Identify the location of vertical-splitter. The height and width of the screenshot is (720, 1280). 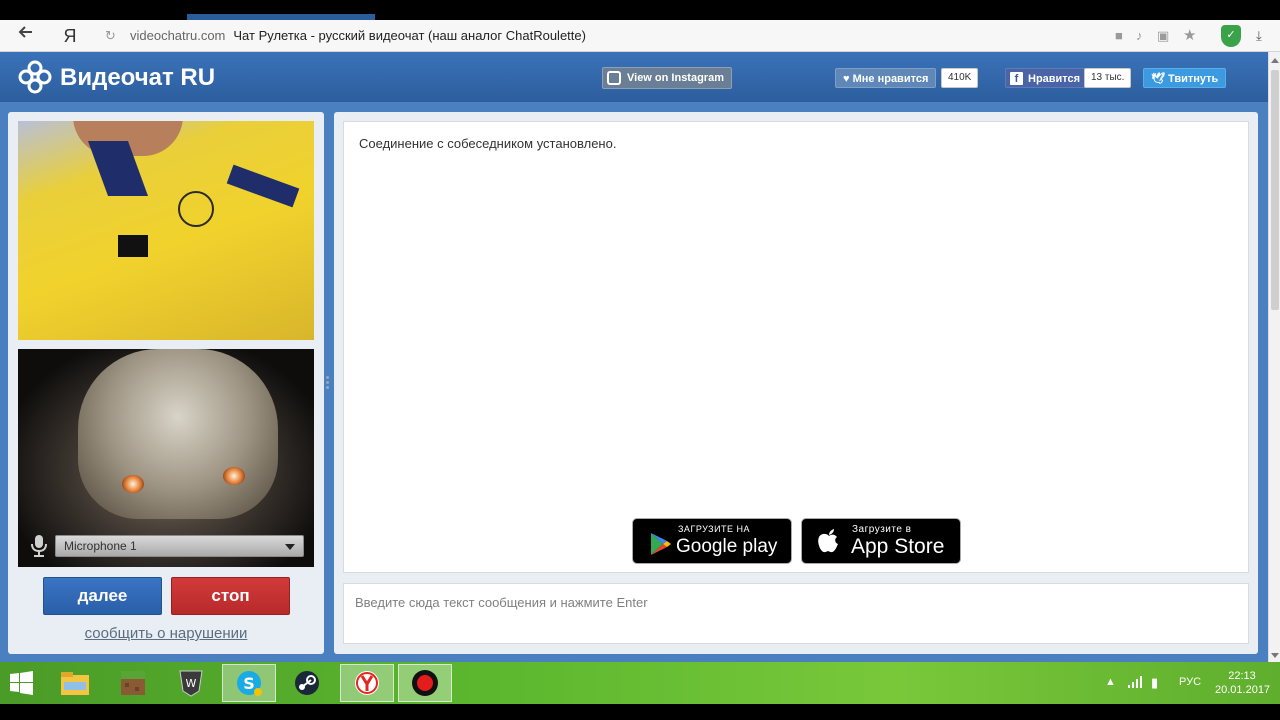
(328, 383).